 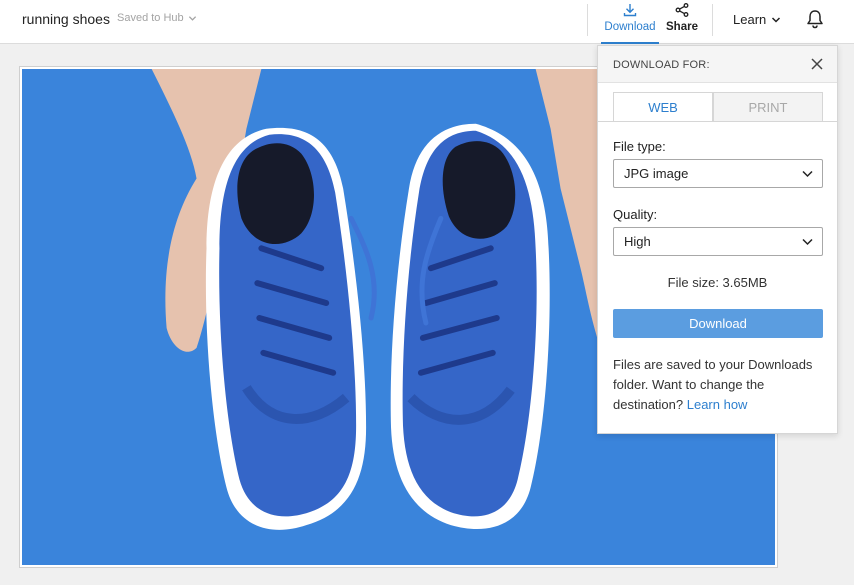 I want to click on learn-menu-label: Learn, so click(x=750, y=19).